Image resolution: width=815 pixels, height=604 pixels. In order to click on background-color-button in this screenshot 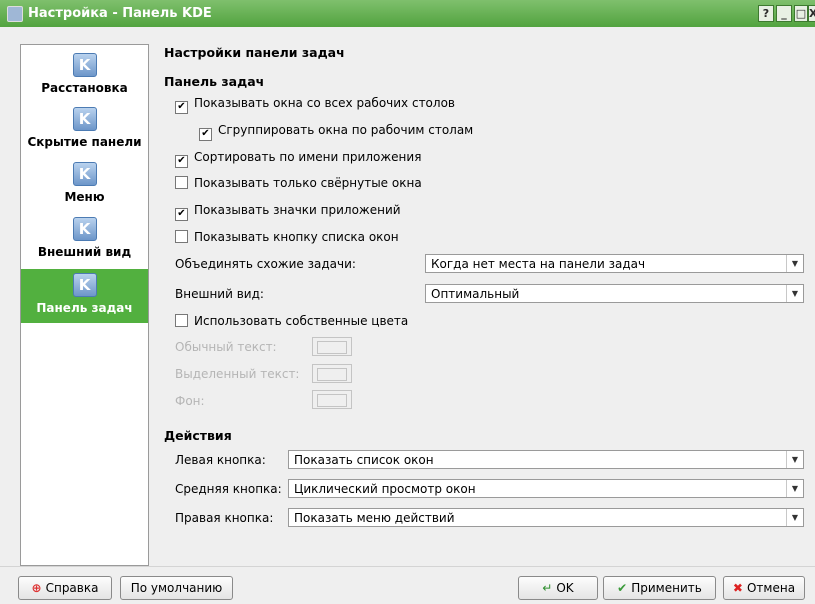, I will do `click(332, 399)`.